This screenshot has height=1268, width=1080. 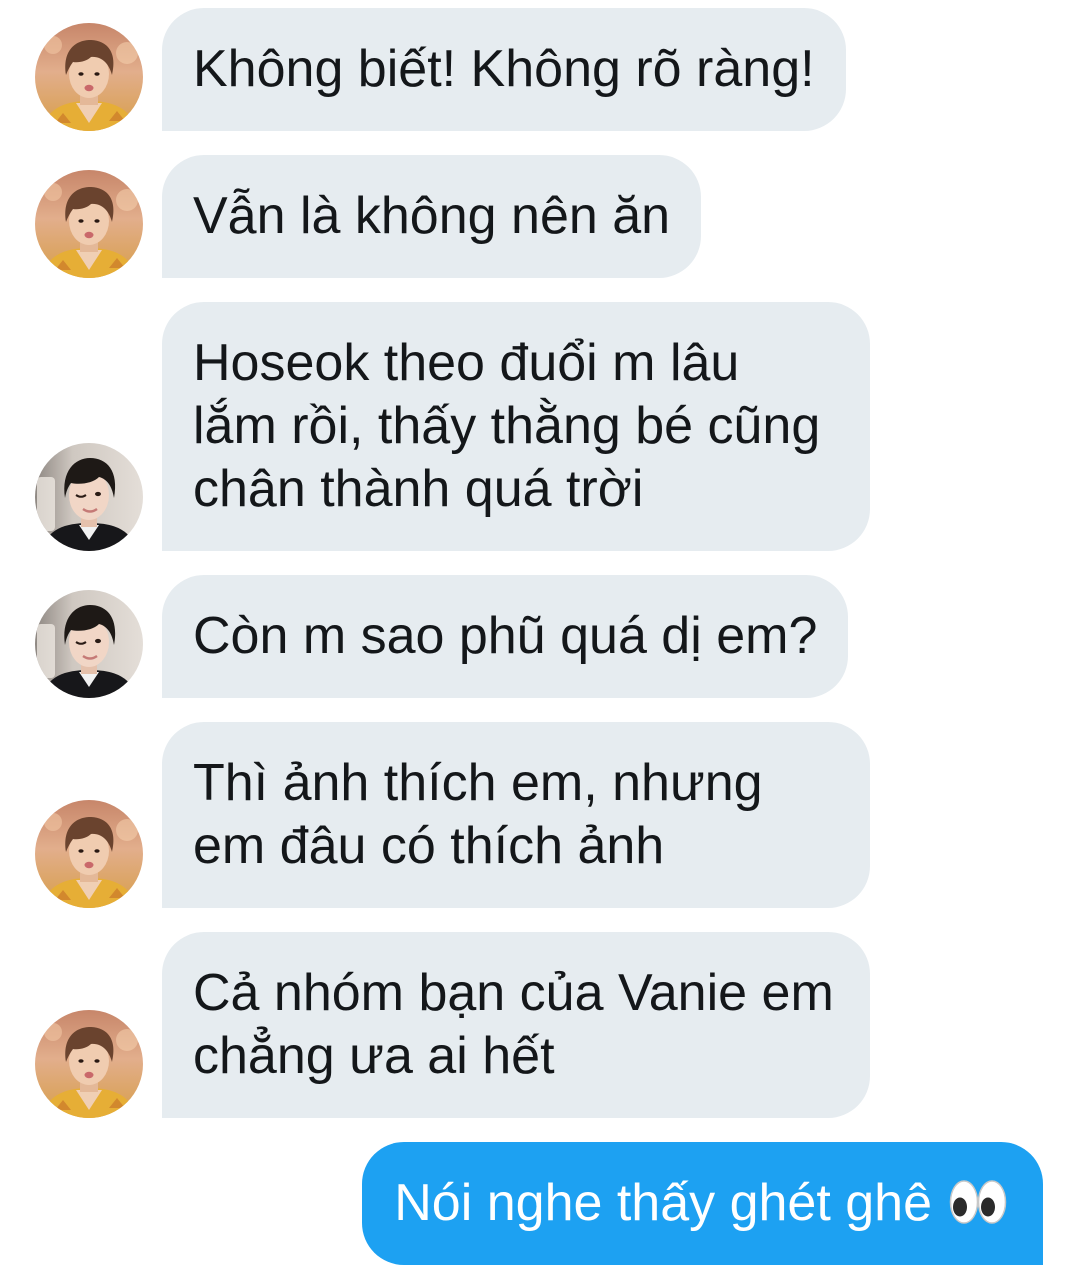 What do you see at coordinates (466, 363) in the screenshot?
I see `message-text: Hoseok theo đuổi m lâu` at bounding box center [466, 363].